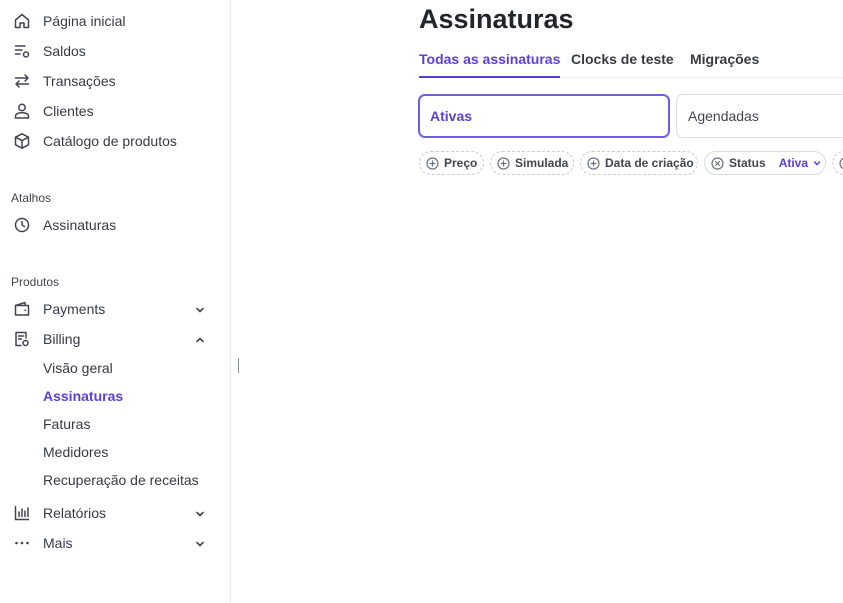 Image resolution: width=843 pixels, height=603 pixels. What do you see at coordinates (759, 116) in the screenshot?
I see `status-card-scheduled: Agendadas` at bounding box center [759, 116].